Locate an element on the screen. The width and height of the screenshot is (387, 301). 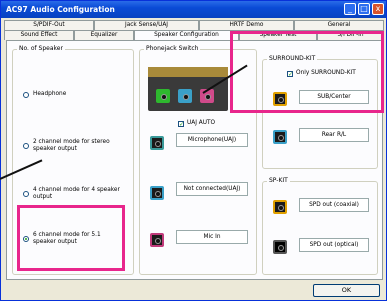
title-bar: AC97 Audio Configuration is located at coordinates (193, 9).